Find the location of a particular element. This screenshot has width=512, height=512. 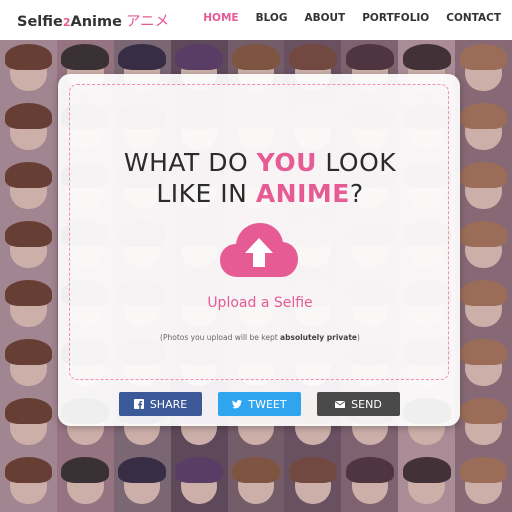

facebook-share-button: SHARE is located at coordinates (160, 404).